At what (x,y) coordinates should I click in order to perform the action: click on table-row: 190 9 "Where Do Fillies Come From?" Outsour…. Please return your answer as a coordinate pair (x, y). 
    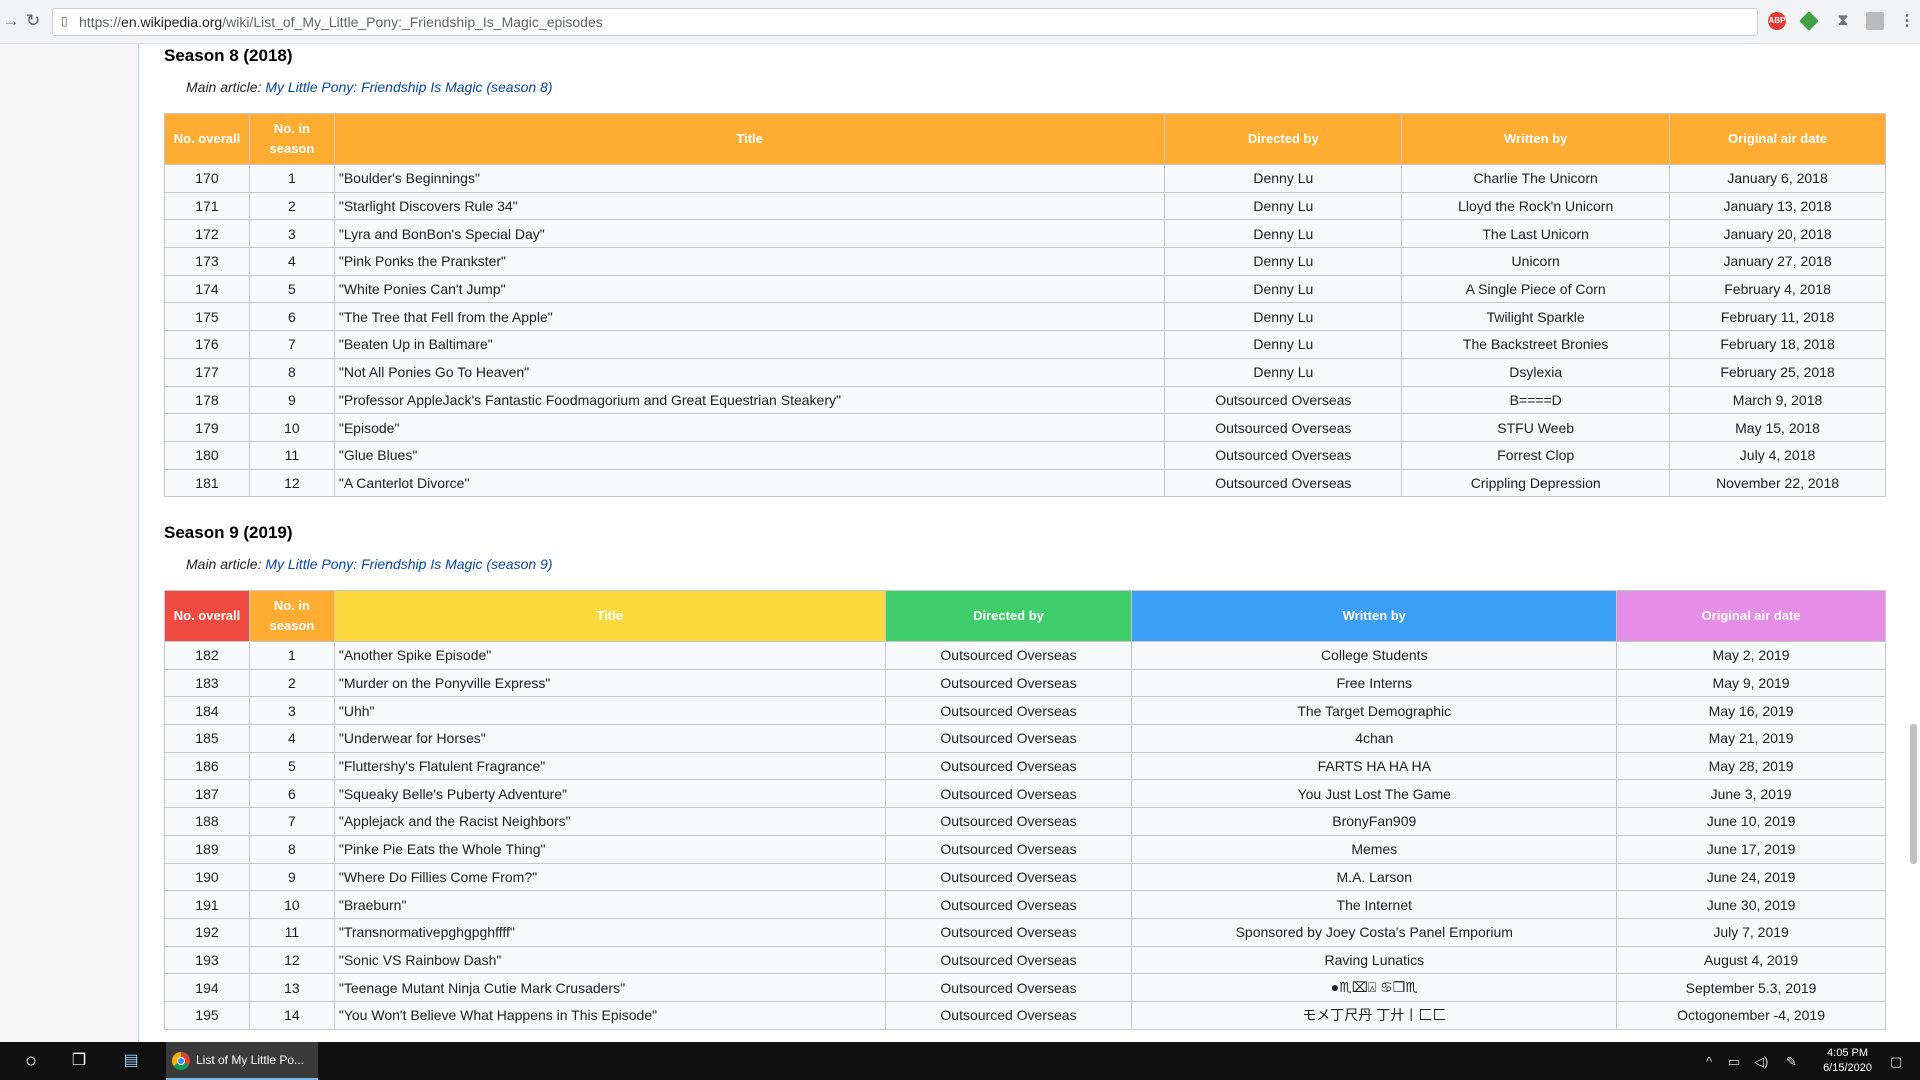
    Looking at the image, I should click on (1025, 877).